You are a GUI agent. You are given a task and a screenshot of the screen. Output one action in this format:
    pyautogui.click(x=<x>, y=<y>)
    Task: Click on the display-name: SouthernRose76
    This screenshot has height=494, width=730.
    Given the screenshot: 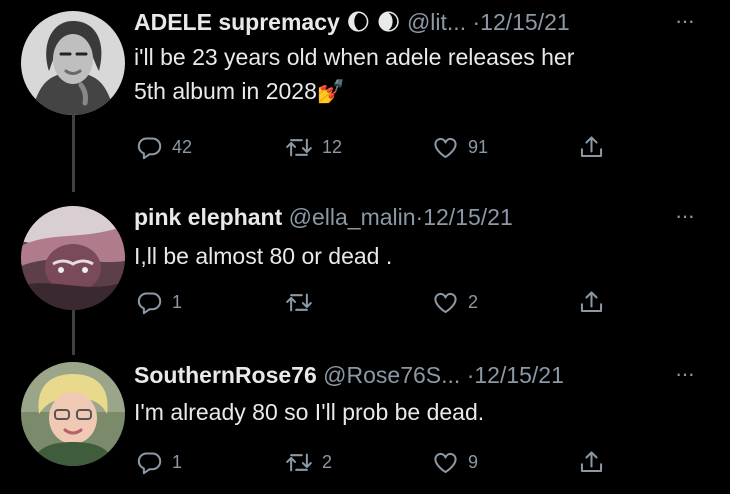 What is the action you would take?
    pyautogui.click(x=225, y=375)
    